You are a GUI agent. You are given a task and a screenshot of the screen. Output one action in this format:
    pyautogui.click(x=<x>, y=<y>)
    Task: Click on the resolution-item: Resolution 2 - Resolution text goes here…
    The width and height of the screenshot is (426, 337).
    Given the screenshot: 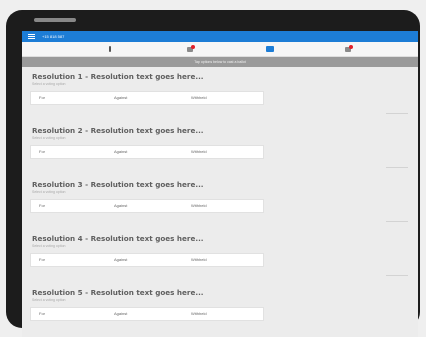 What is the action you would take?
    pyautogui.click(x=224, y=148)
    